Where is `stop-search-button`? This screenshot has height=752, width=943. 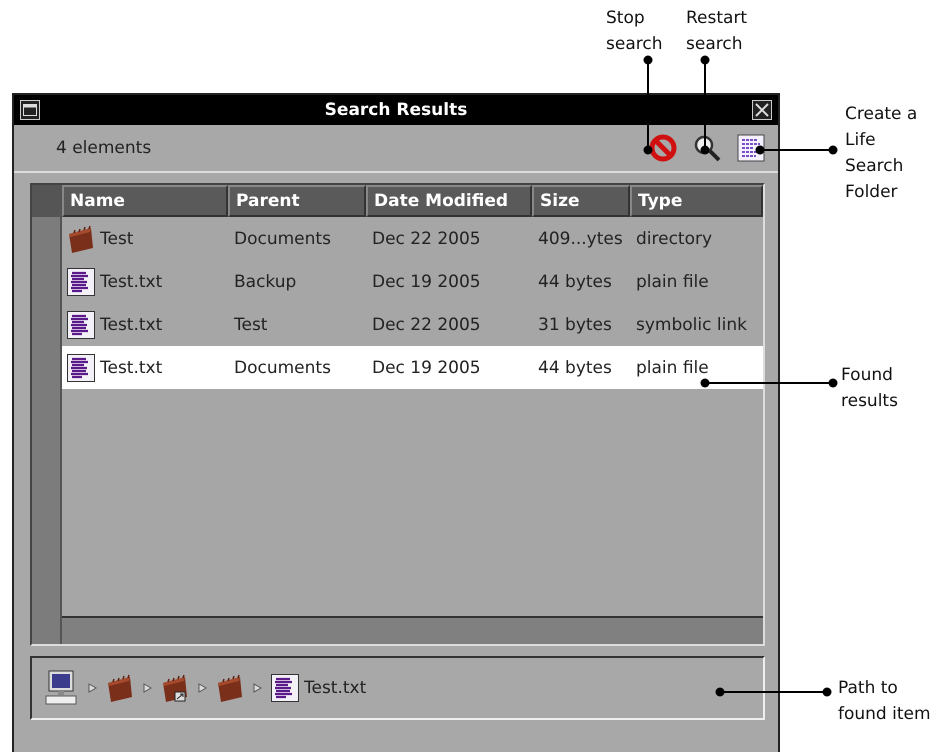 stop-search-button is located at coordinates (663, 148).